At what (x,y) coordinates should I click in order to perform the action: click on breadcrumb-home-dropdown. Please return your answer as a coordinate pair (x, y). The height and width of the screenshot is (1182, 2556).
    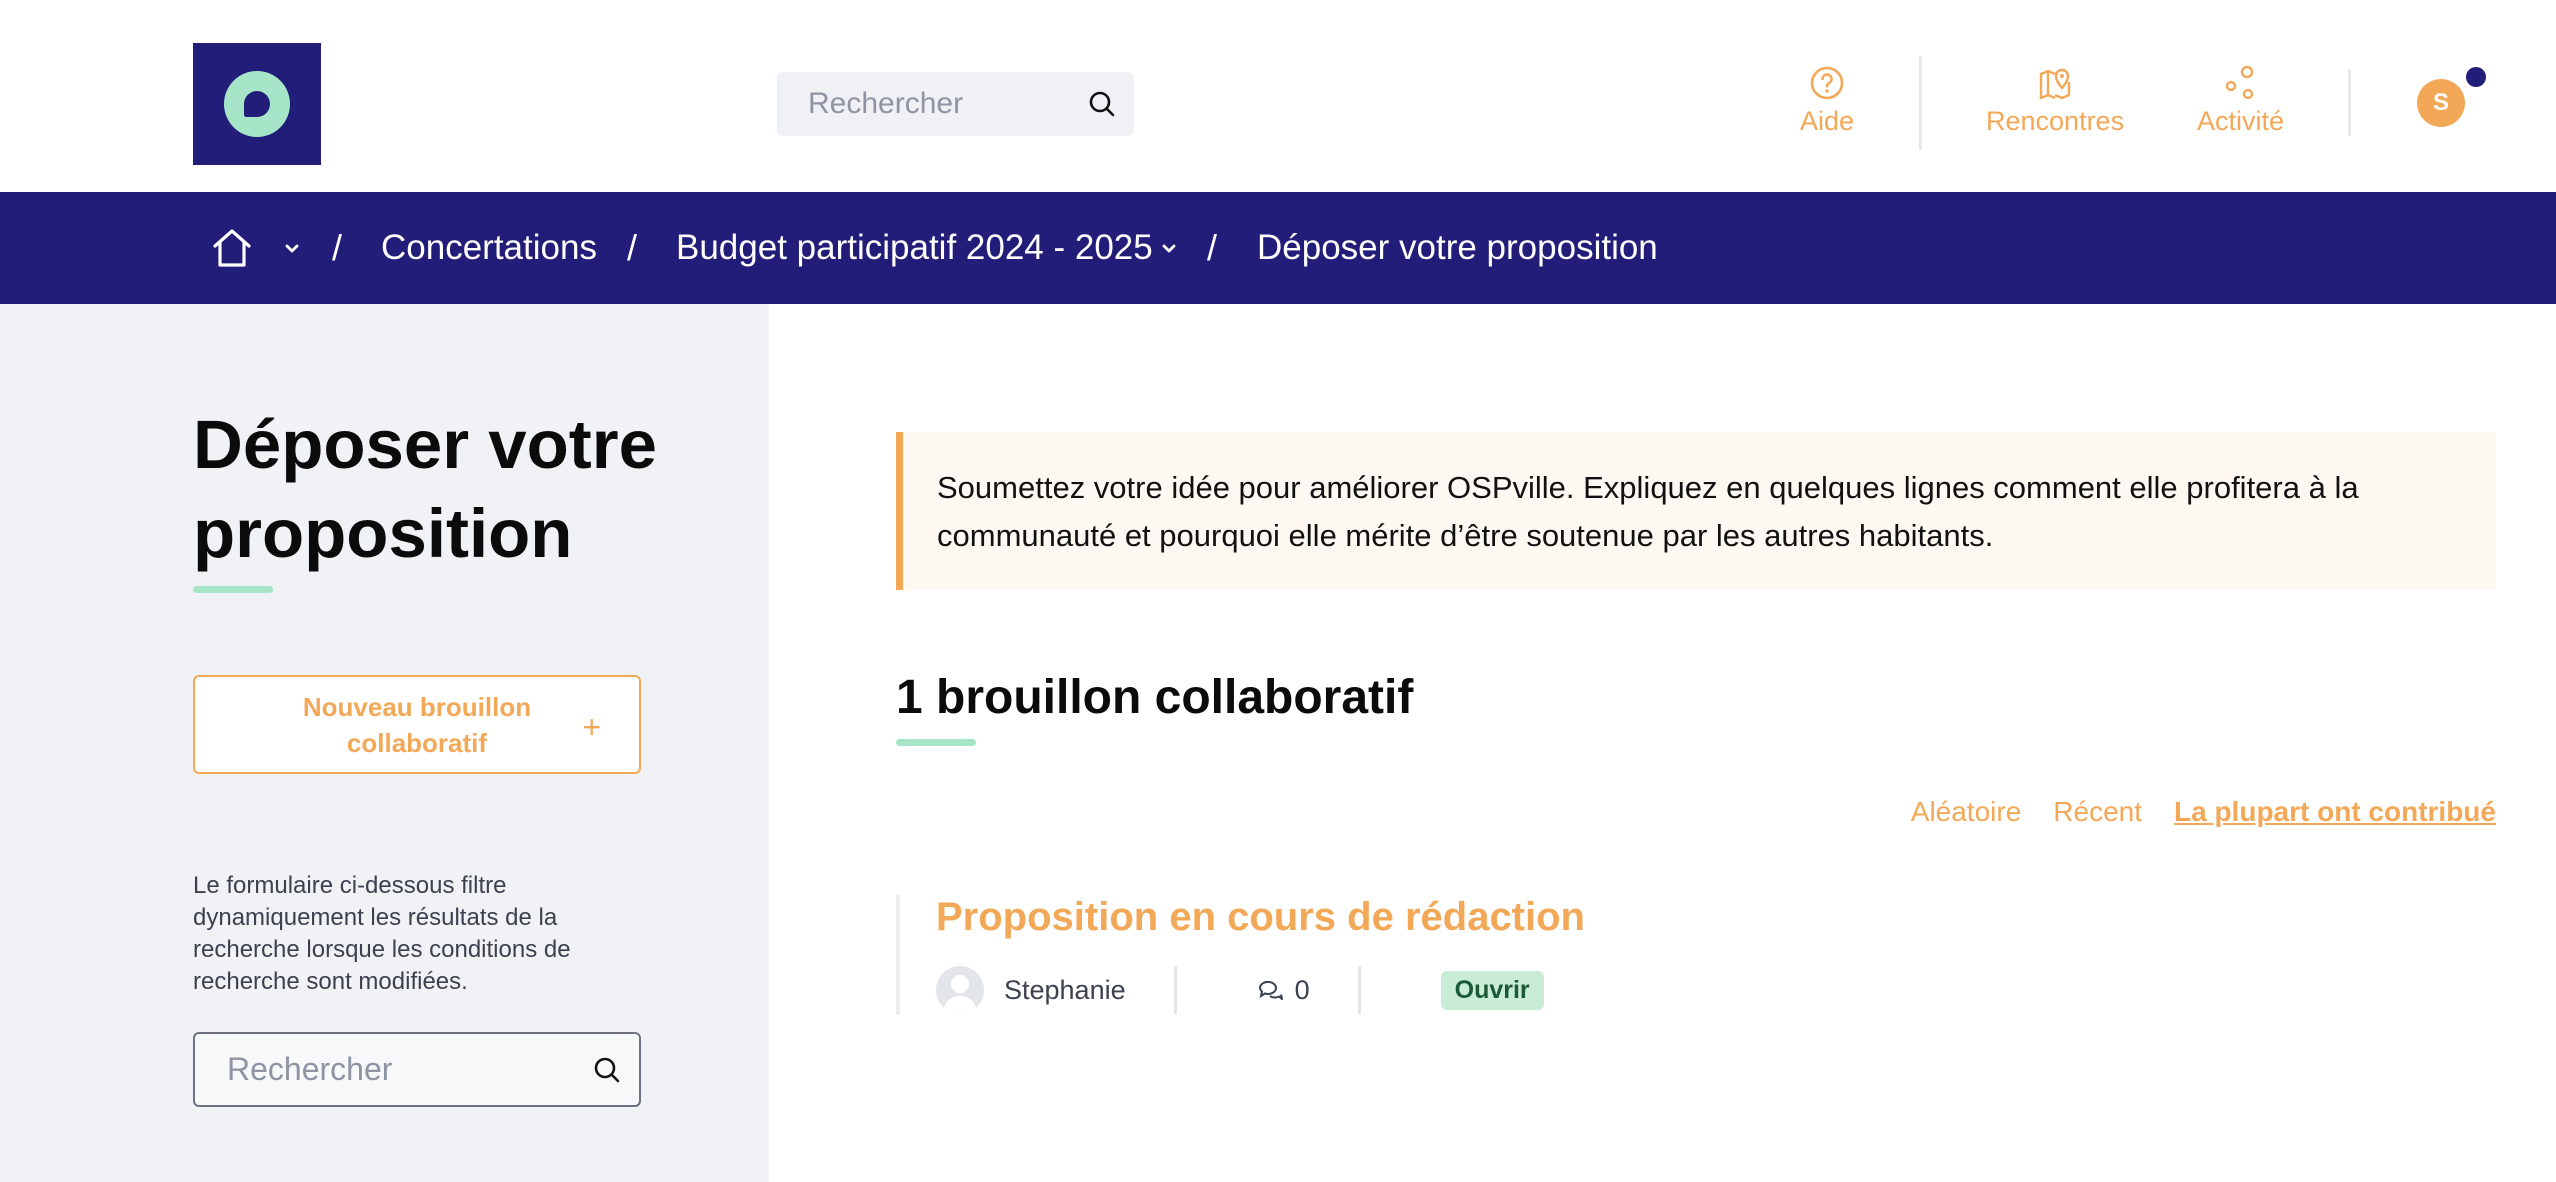
    Looking at the image, I should click on (292, 248).